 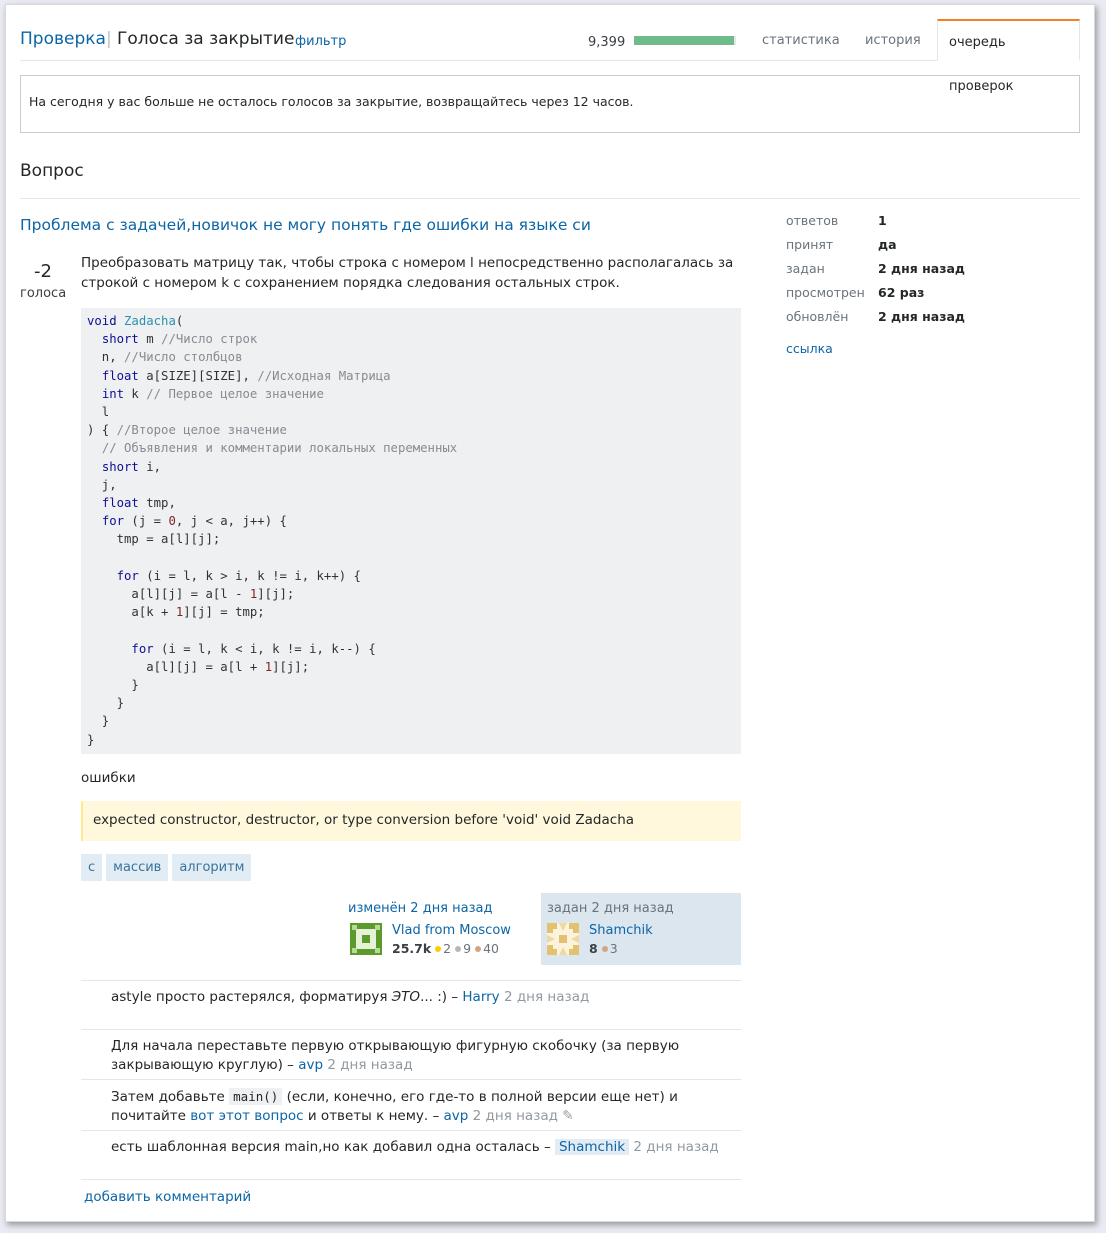 I want to click on ask-time: задан 2 дня назад, so click(x=610, y=908).